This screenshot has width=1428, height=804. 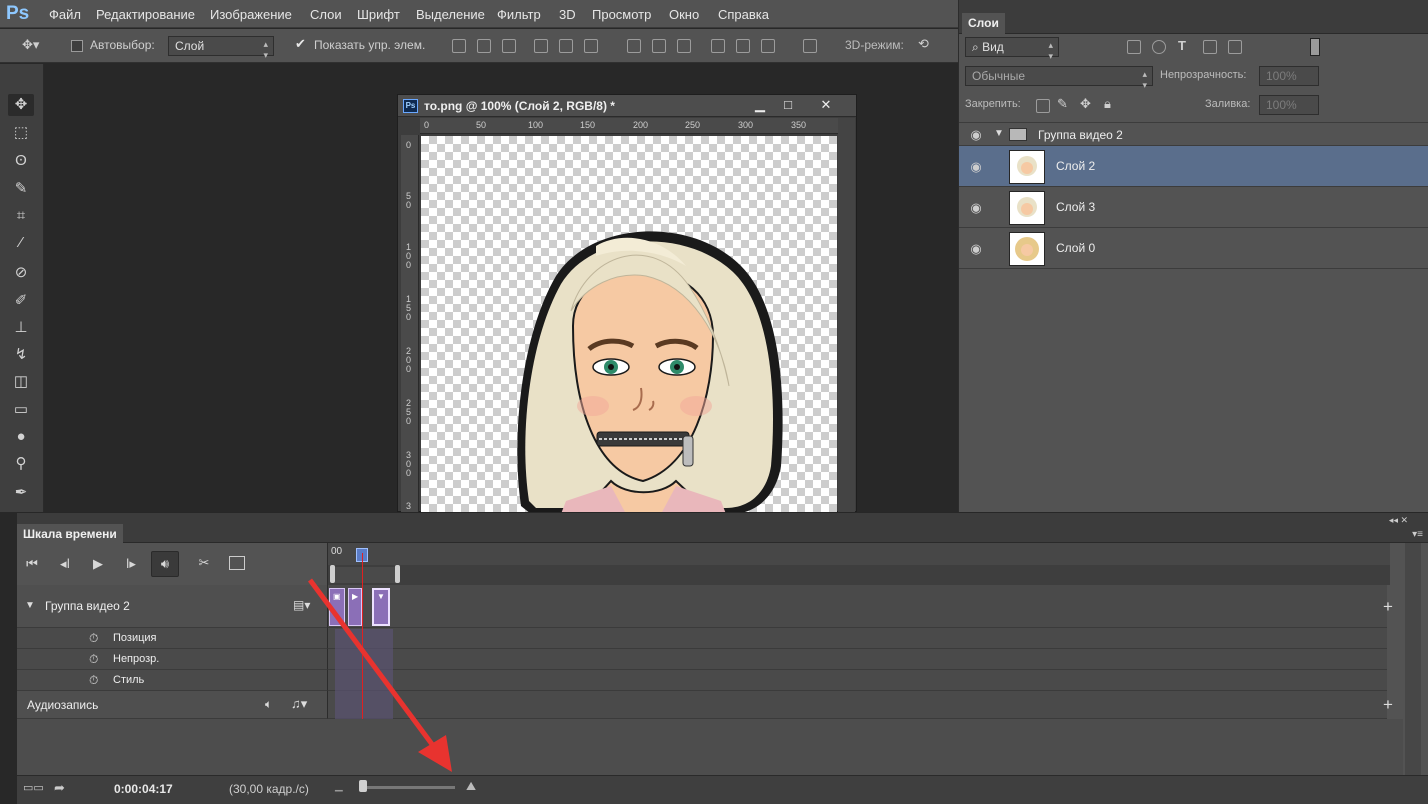 I want to click on blend-mode-dropdown: Обычные ▴ ▾, so click(x=1059, y=78).